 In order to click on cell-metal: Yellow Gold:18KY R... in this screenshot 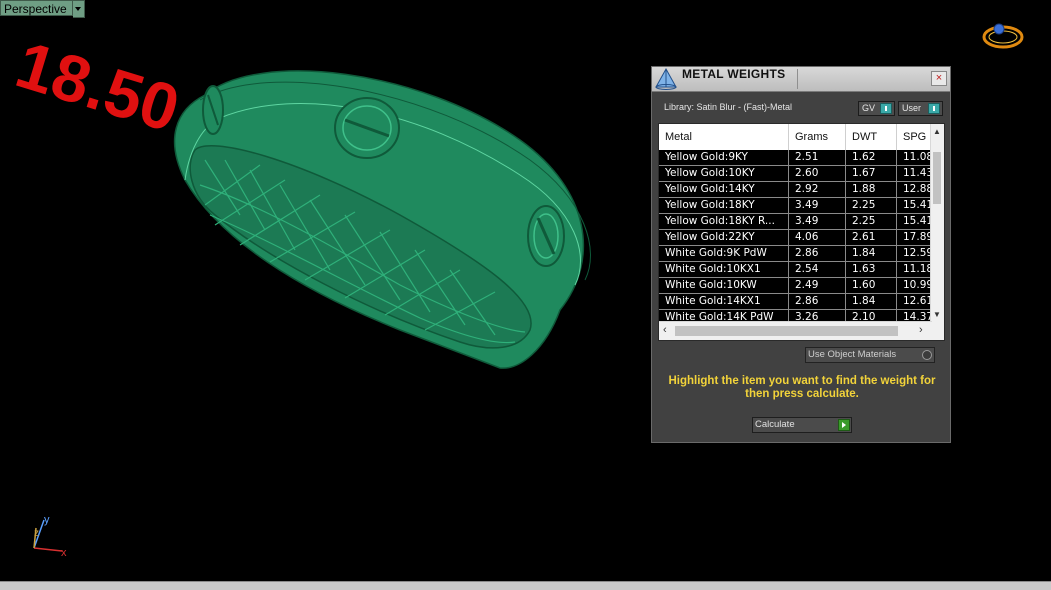, I will do `click(724, 221)`.